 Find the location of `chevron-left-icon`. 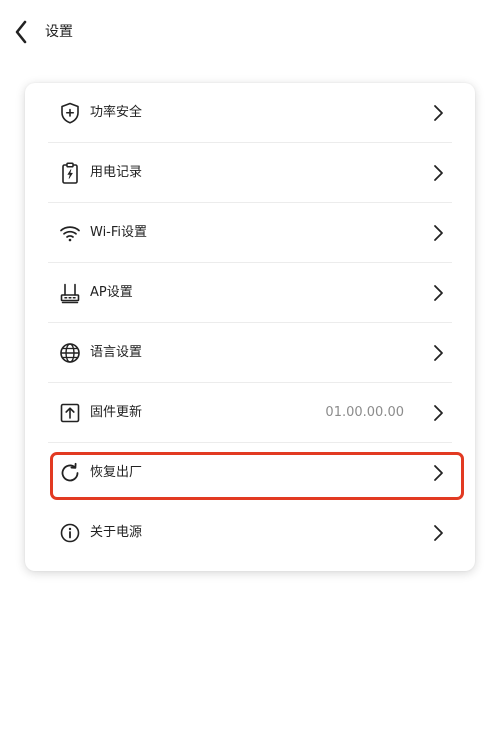

chevron-left-icon is located at coordinates (21, 32).